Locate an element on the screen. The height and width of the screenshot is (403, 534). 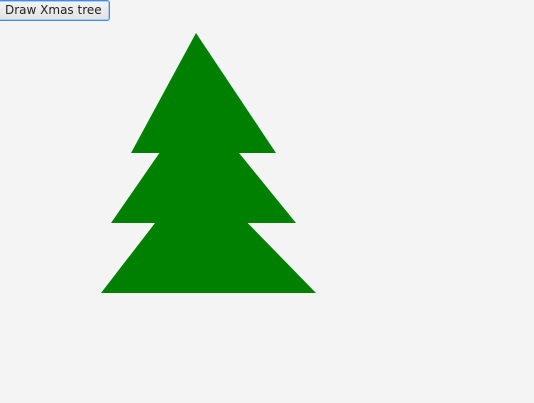
draw-xmas-tree-button: Draw Xmas tree is located at coordinates (55, 10).